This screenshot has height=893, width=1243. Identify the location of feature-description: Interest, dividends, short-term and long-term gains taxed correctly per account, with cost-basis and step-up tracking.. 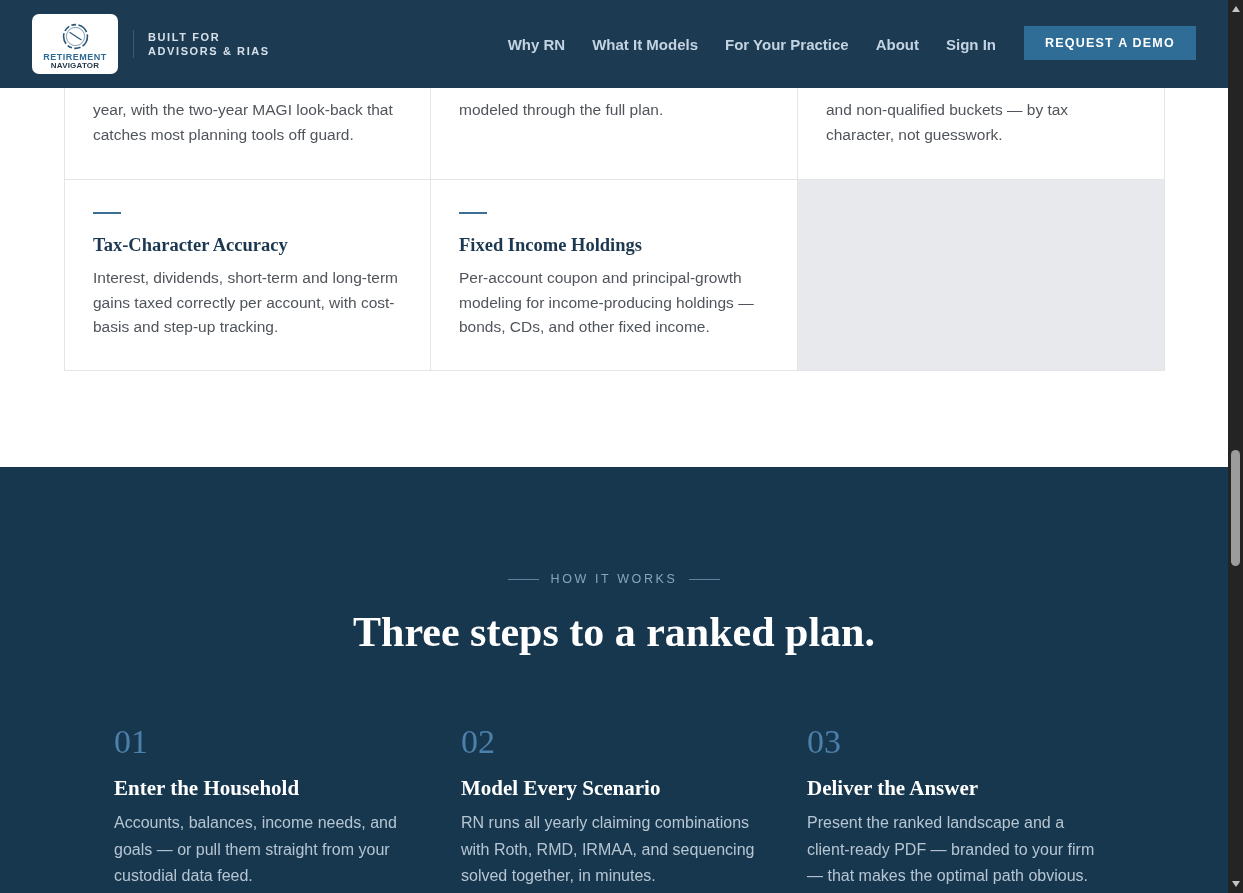
(246, 302).